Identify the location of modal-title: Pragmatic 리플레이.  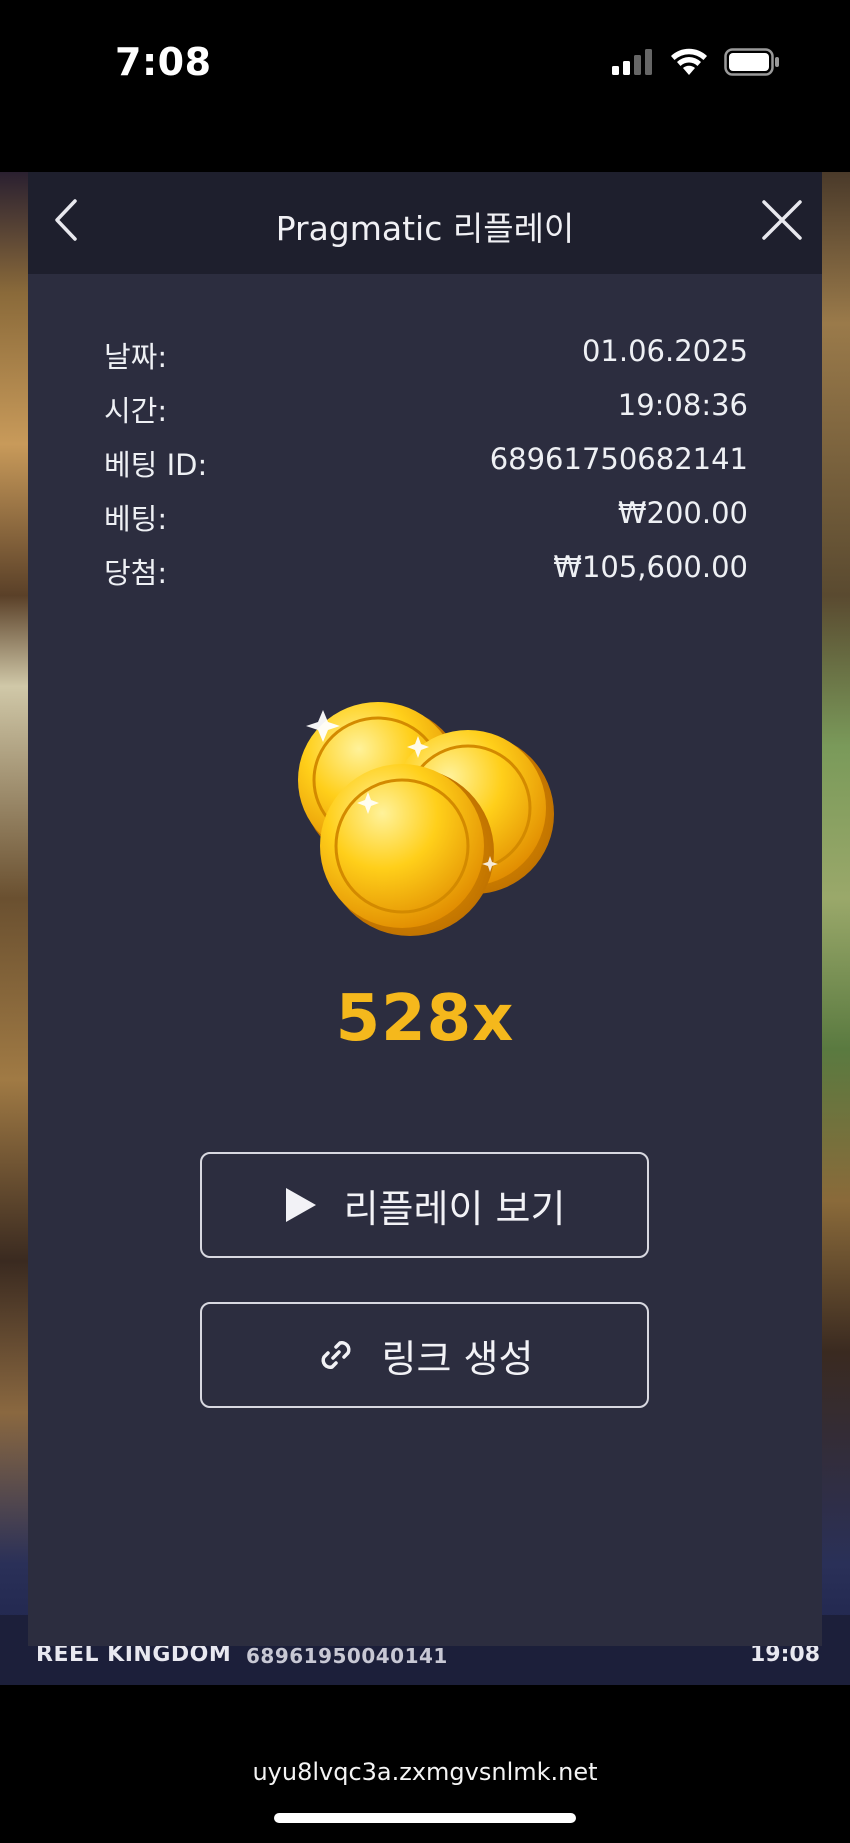
(425, 228).